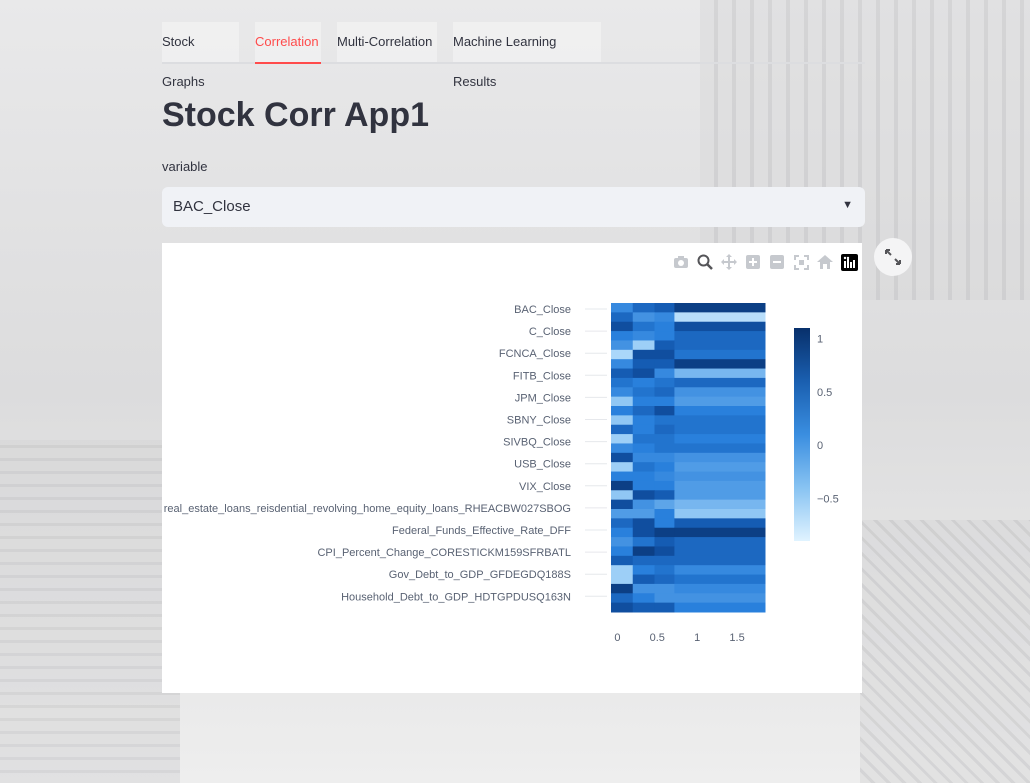 This screenshot has height=783, width=1030. I want to click on background-building-bottom, so click(945, 651).